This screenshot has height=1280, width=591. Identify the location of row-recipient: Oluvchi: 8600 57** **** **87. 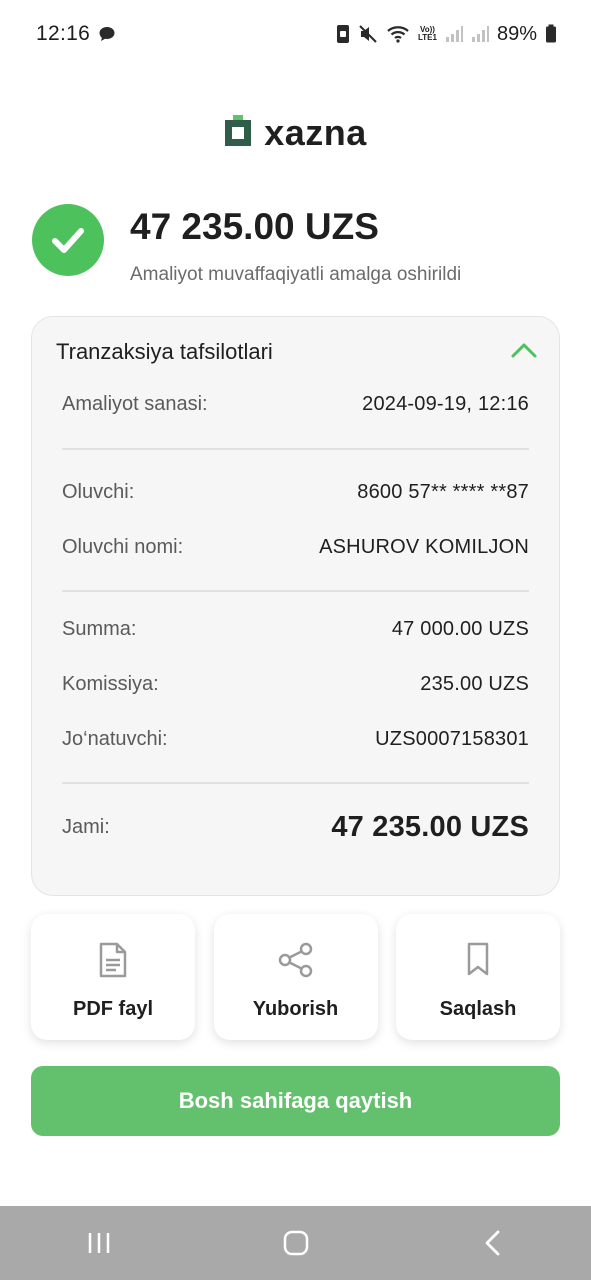
(295, 492).